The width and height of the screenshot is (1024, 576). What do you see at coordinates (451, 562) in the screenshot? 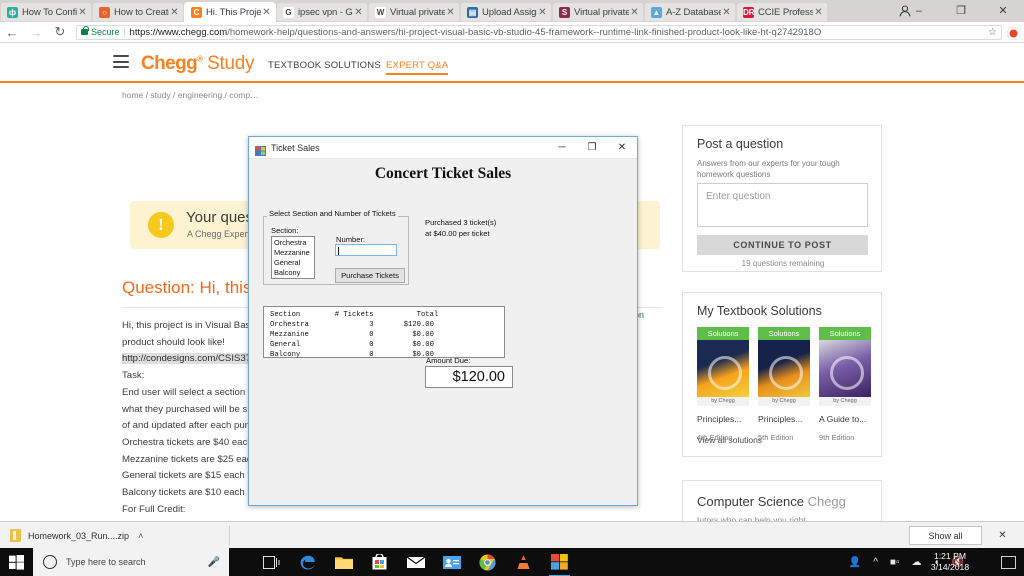
I see `contacts-icon` at bounding box center [451, 562].